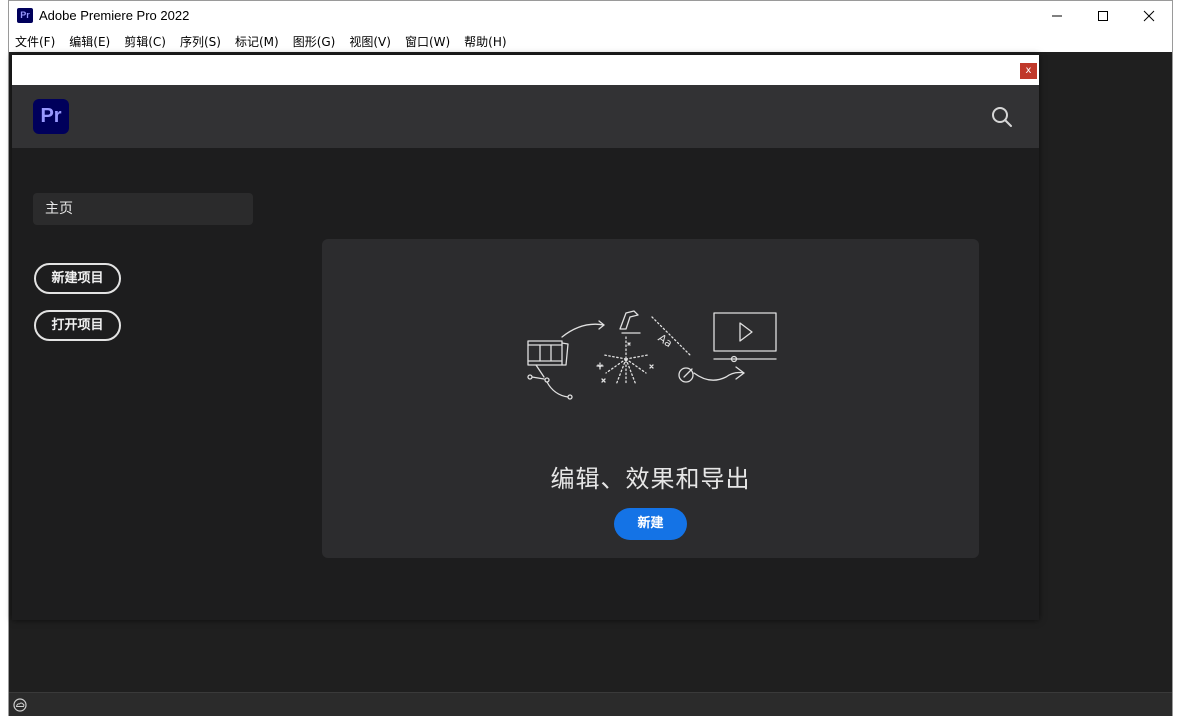  Describe the element at coordinates (200, 41) in the screenshot. I see `menu-sequence: 序列(S)` at that location.